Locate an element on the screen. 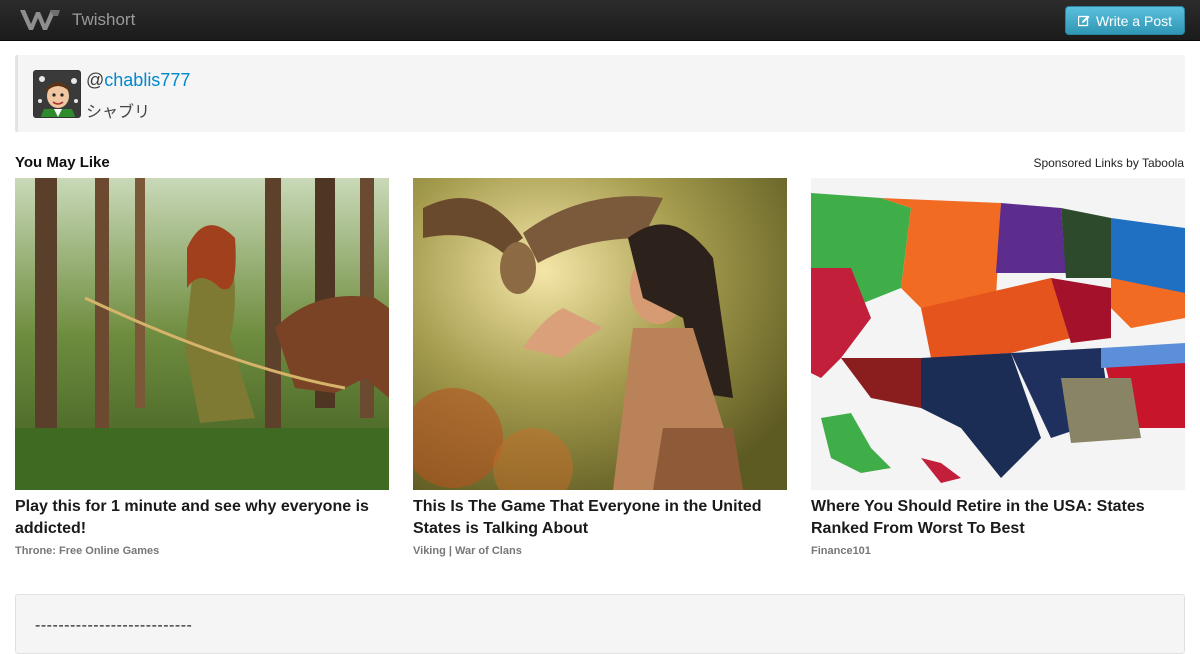  avatar is located at coordinates (57, 94).